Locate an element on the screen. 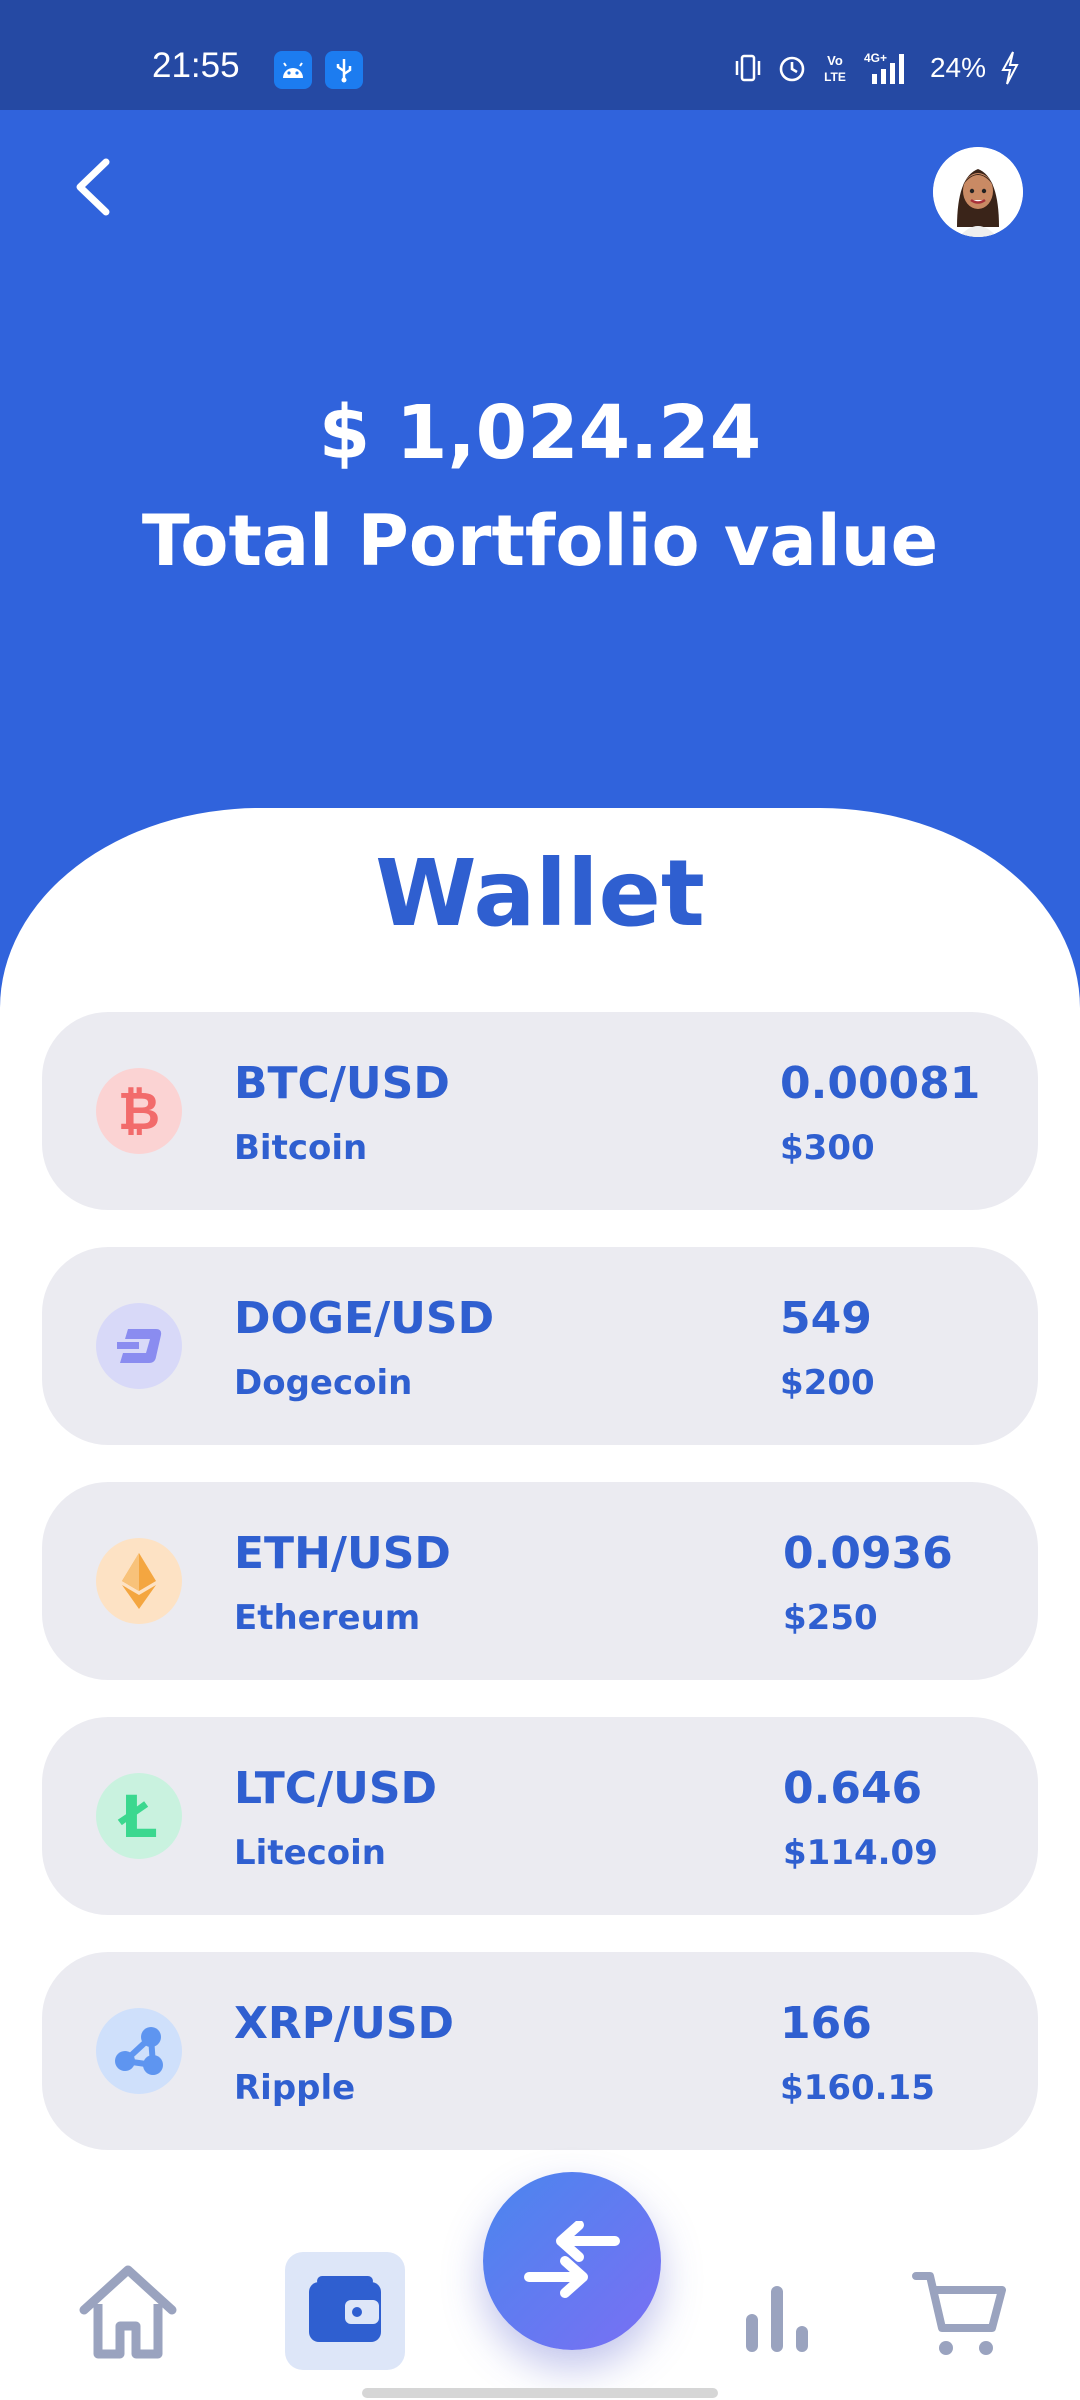 This screenshot has width=1080, height=2400. coin-pair: LTC/USD is located at coordinates (336, 1788).